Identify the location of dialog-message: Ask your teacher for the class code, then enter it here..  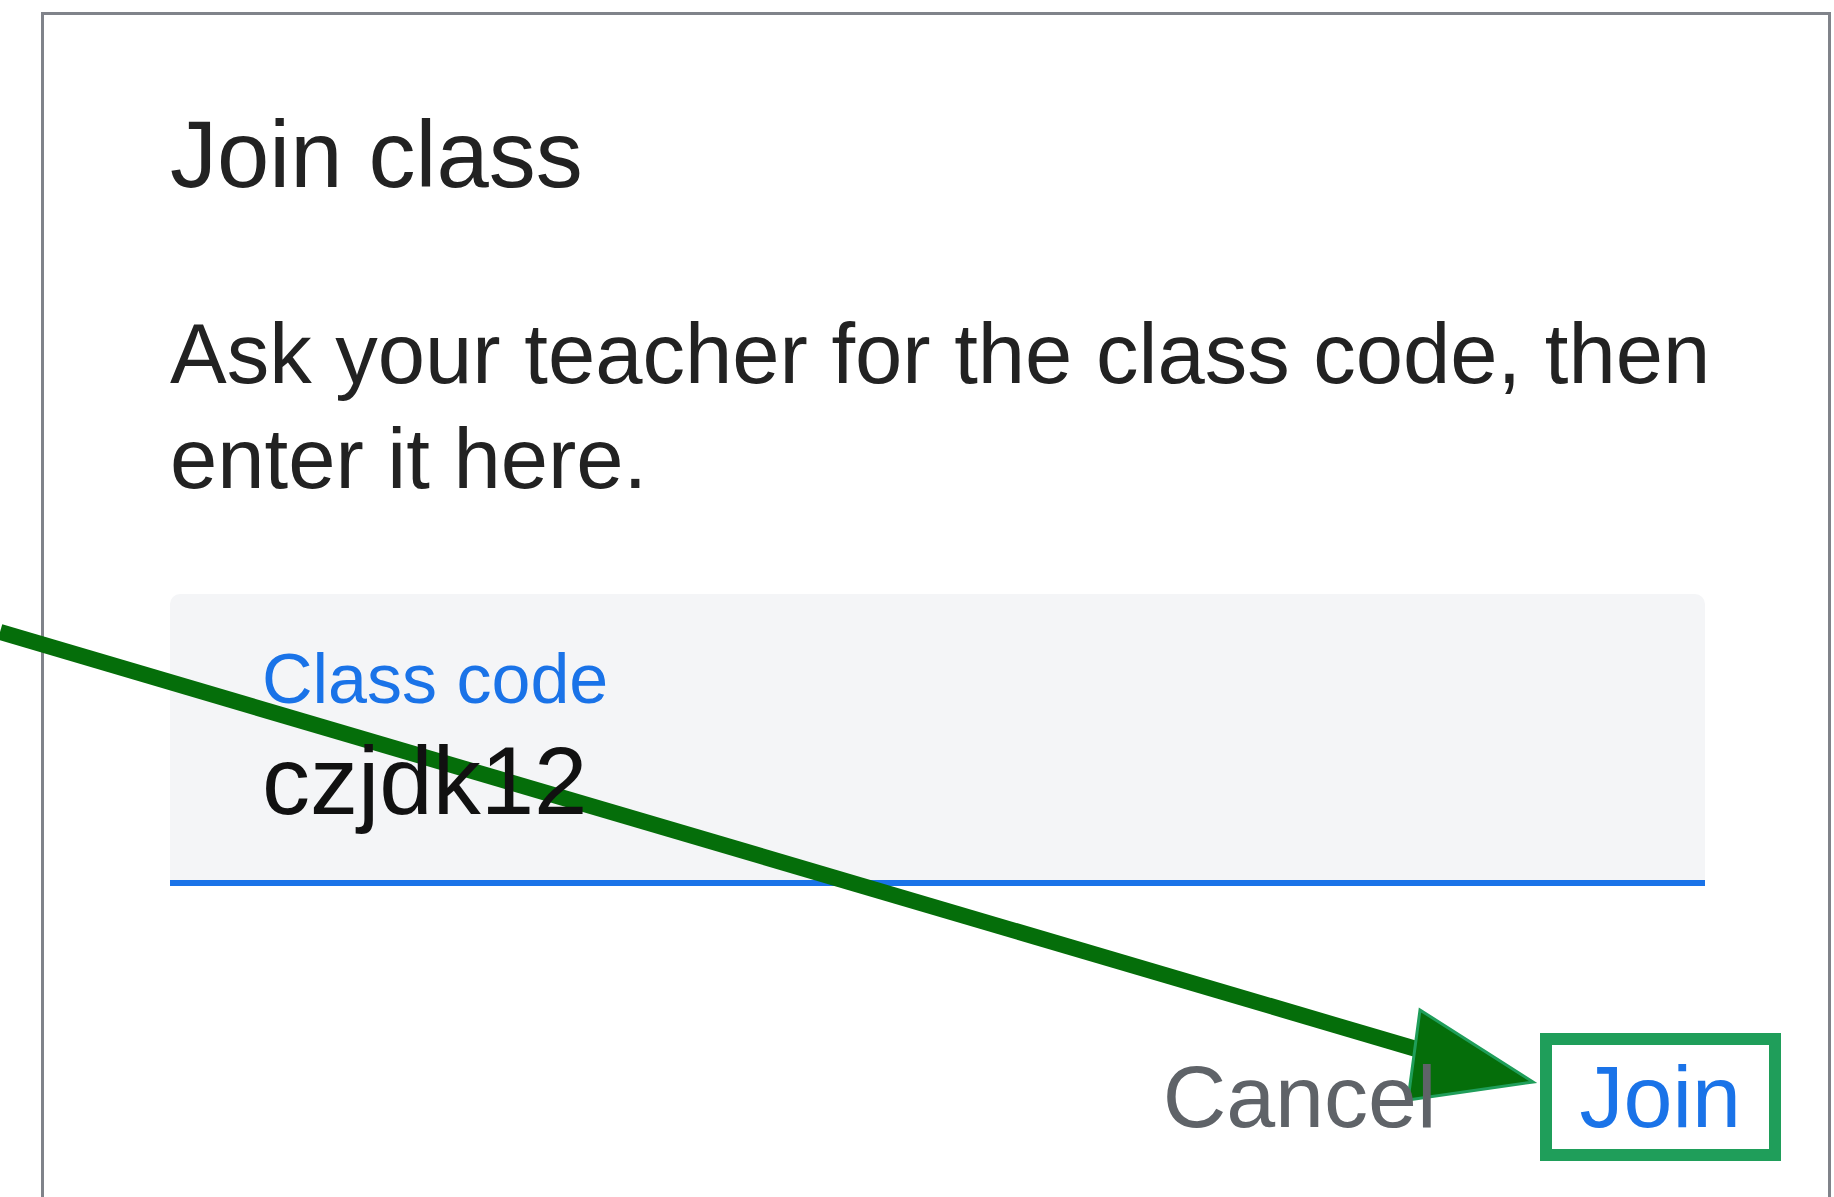
(941, 406).